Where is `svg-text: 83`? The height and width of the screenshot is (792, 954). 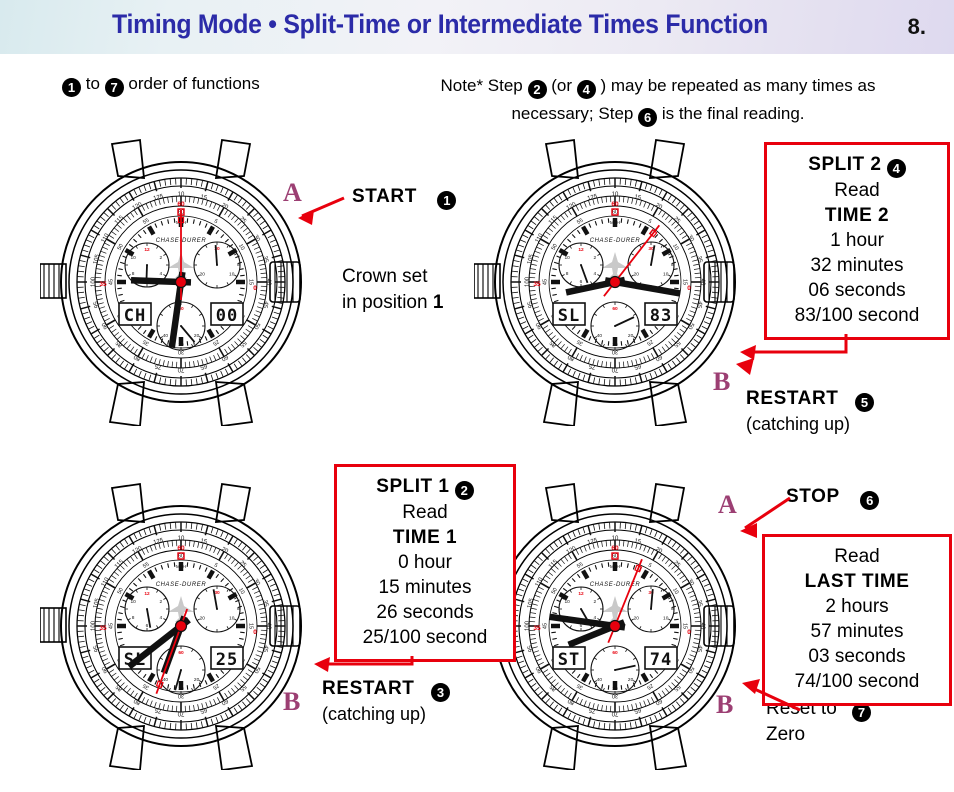
svg-text: 83 is located at coordinates (661, 316).